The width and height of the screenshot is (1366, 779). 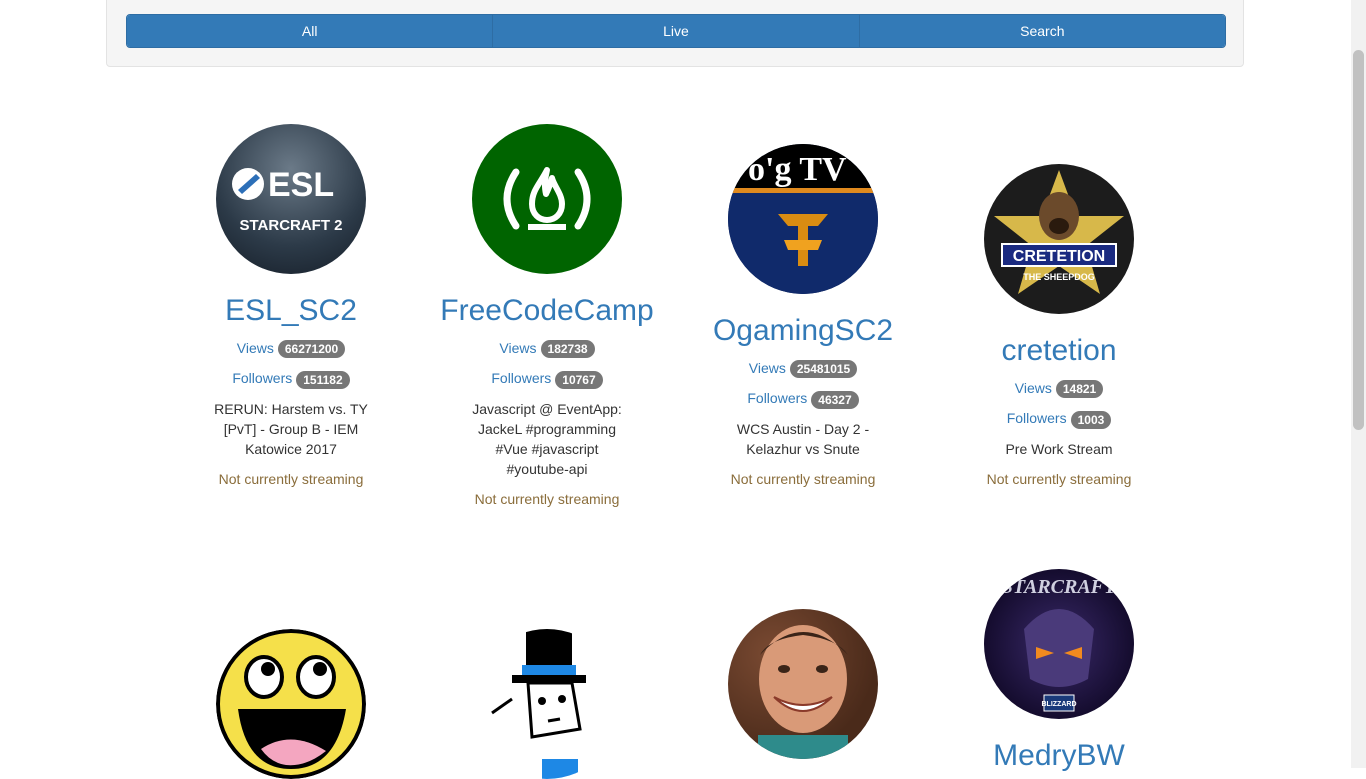 I want to click on svg-text: o'g TV, so click(x=797, y=169).